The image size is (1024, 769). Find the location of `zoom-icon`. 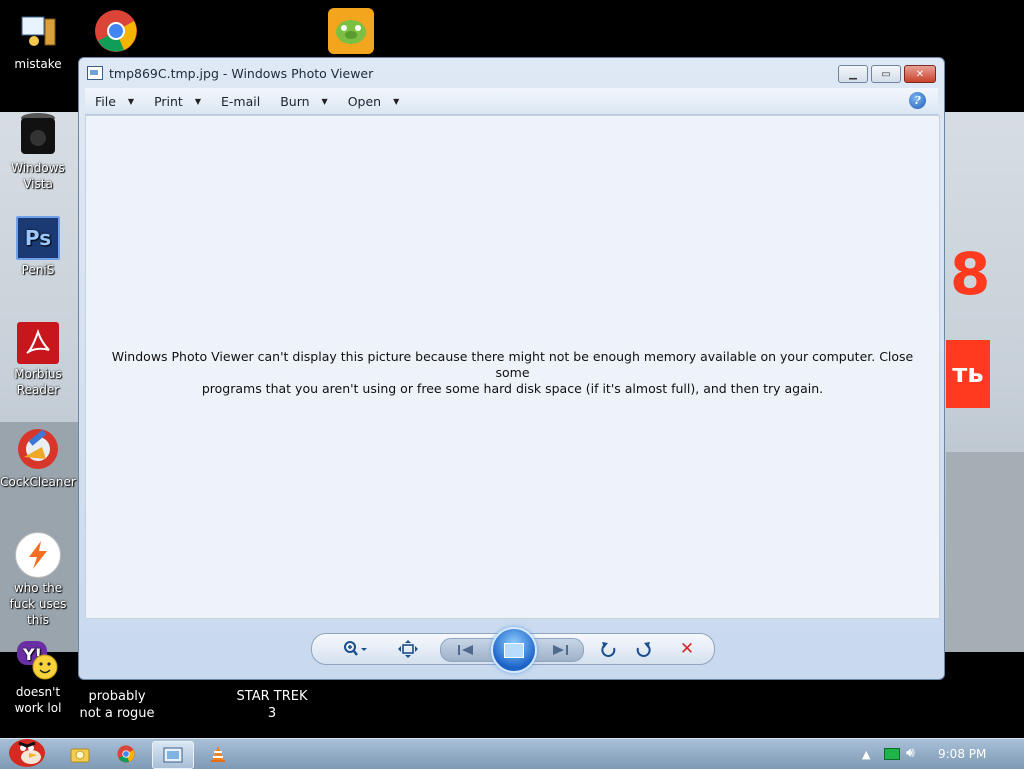

zoom-icon is located at coordinates (355, 648).